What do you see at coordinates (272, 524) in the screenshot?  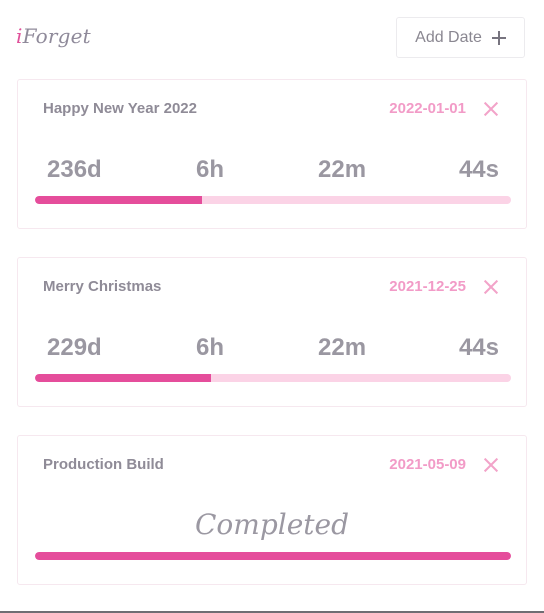 I see `completed-label: Completed` at bounding box center [272, 524].